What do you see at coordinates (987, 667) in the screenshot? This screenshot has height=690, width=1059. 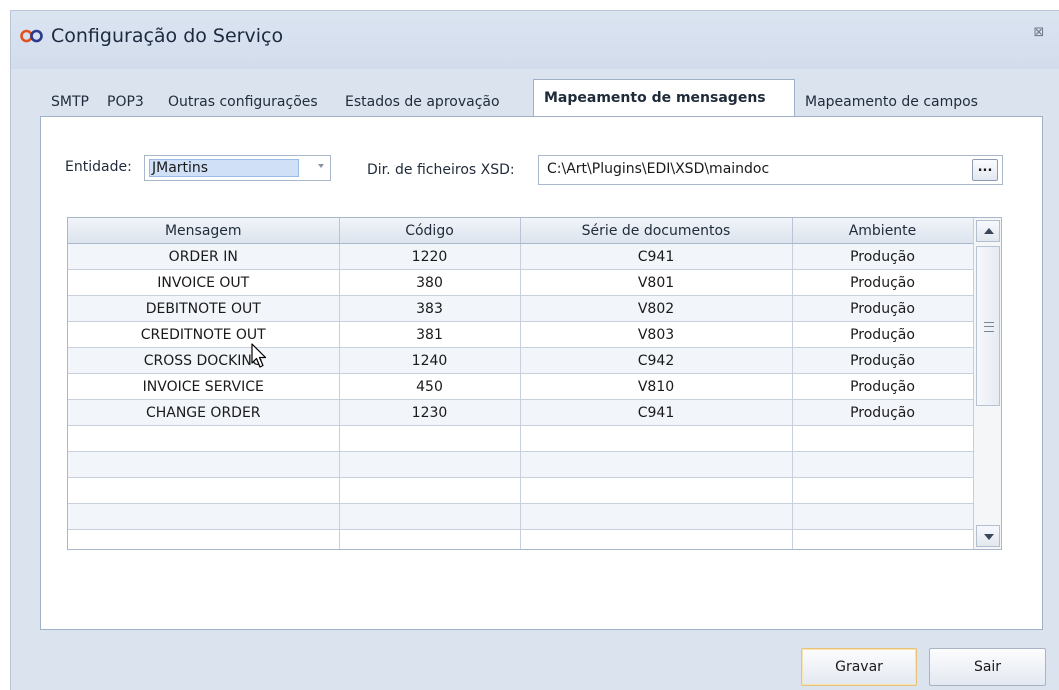 I see `exit-button: Sair` at bounding box center [987, 667].